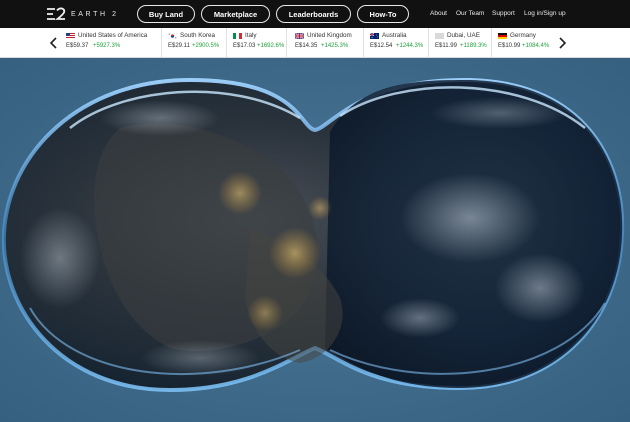 The image size is (630, 422). I want to click on chevron-right-icon, so click(562, 43).